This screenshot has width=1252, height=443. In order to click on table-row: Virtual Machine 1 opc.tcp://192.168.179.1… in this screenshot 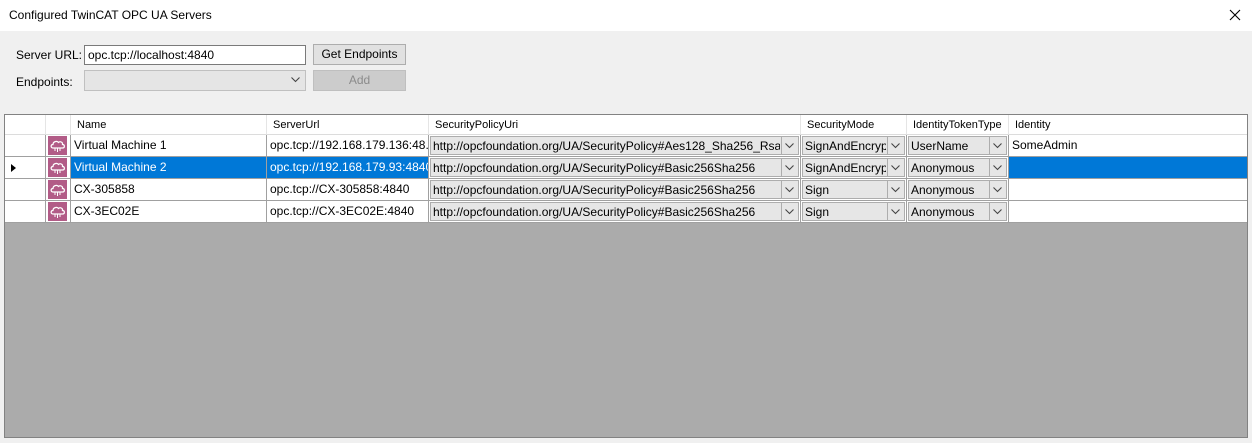, I will do `click(626, 146)`.